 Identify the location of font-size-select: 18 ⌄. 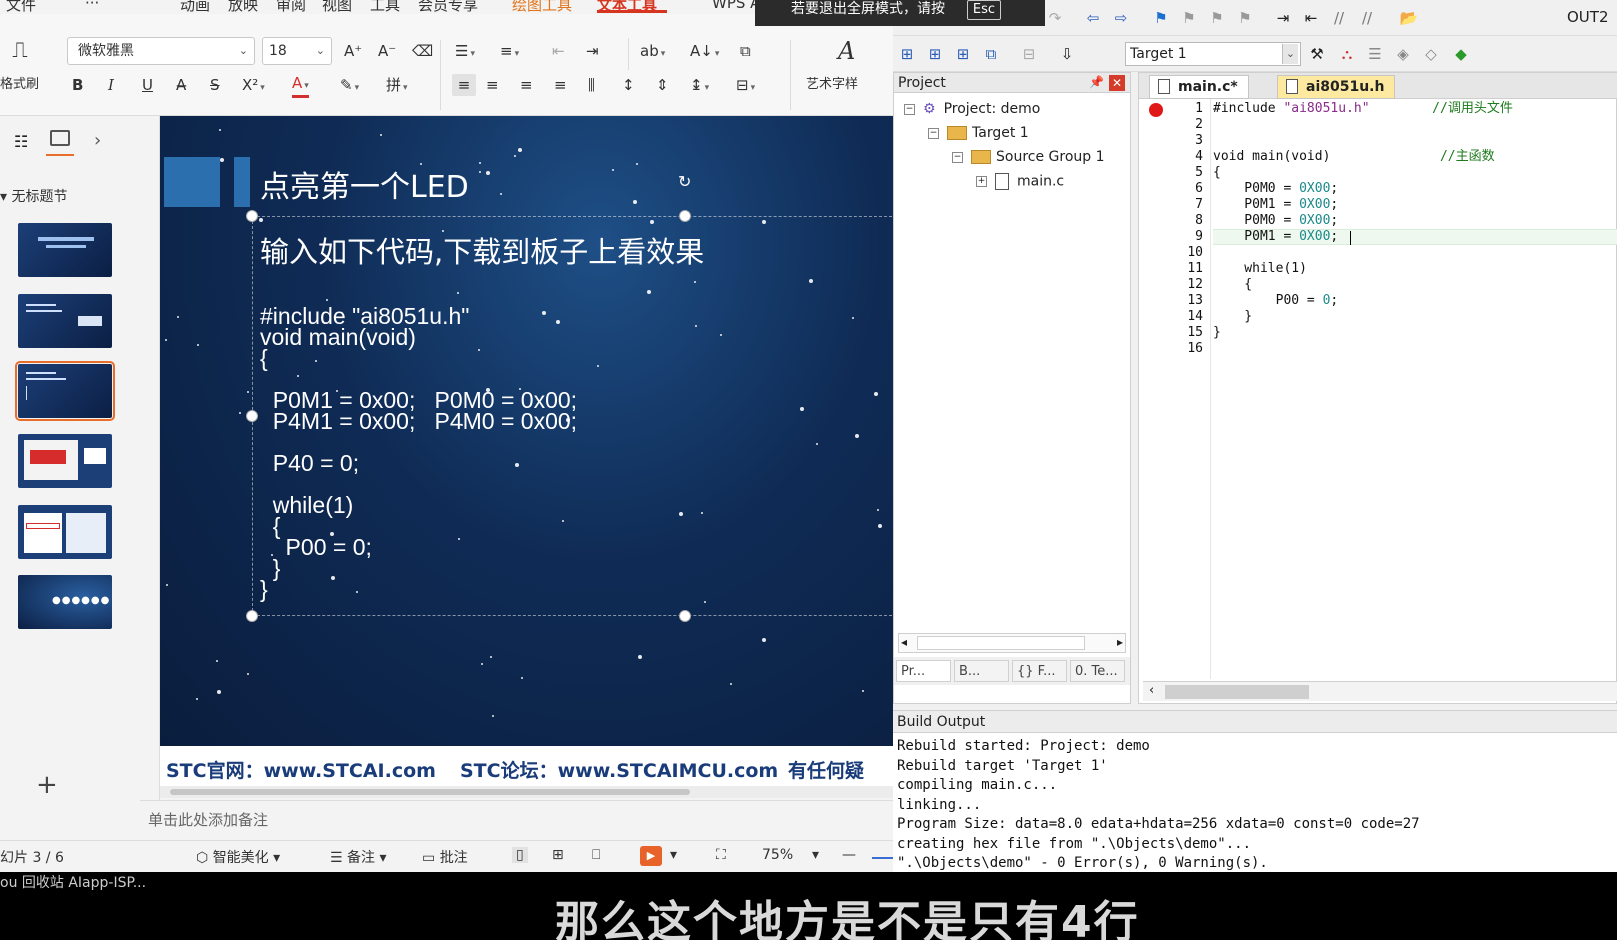
(297, 51).